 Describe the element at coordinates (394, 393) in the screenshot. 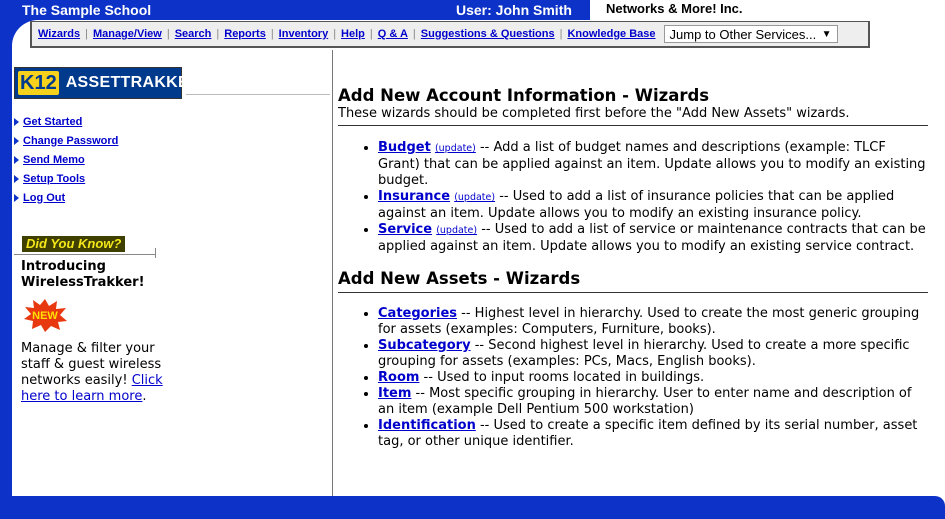

I see `item-wizard-link: Item` at that location.